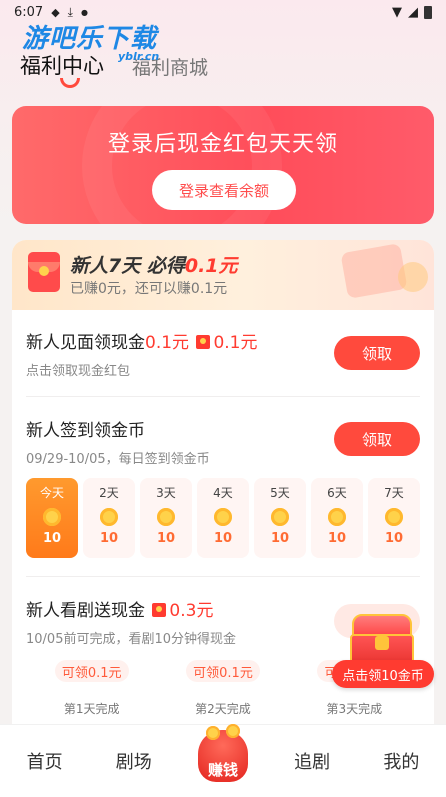 The width and height of the screenshot is (446, 797). I want to click on android-icon: ◆, so click(55, 12).